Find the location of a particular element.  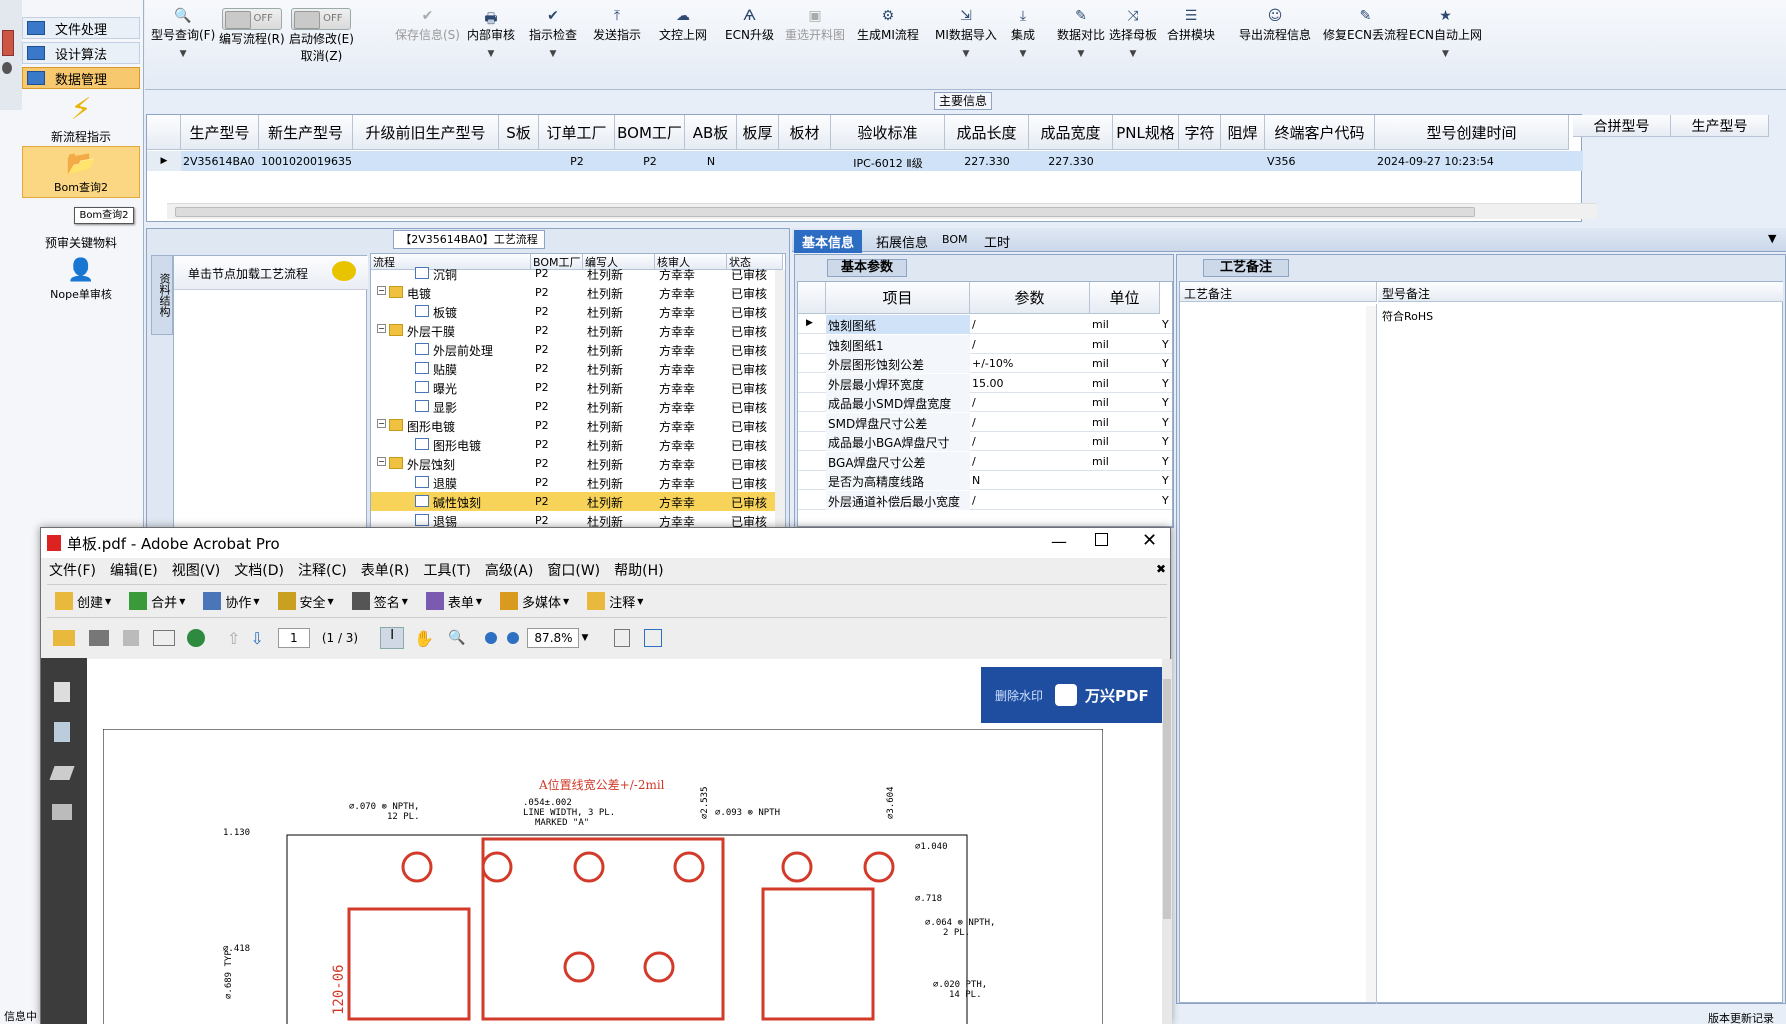

tree-row: − 外层干膜 P2 杜列新 方幸幸 已审核 is located at coordinates (577, 330).